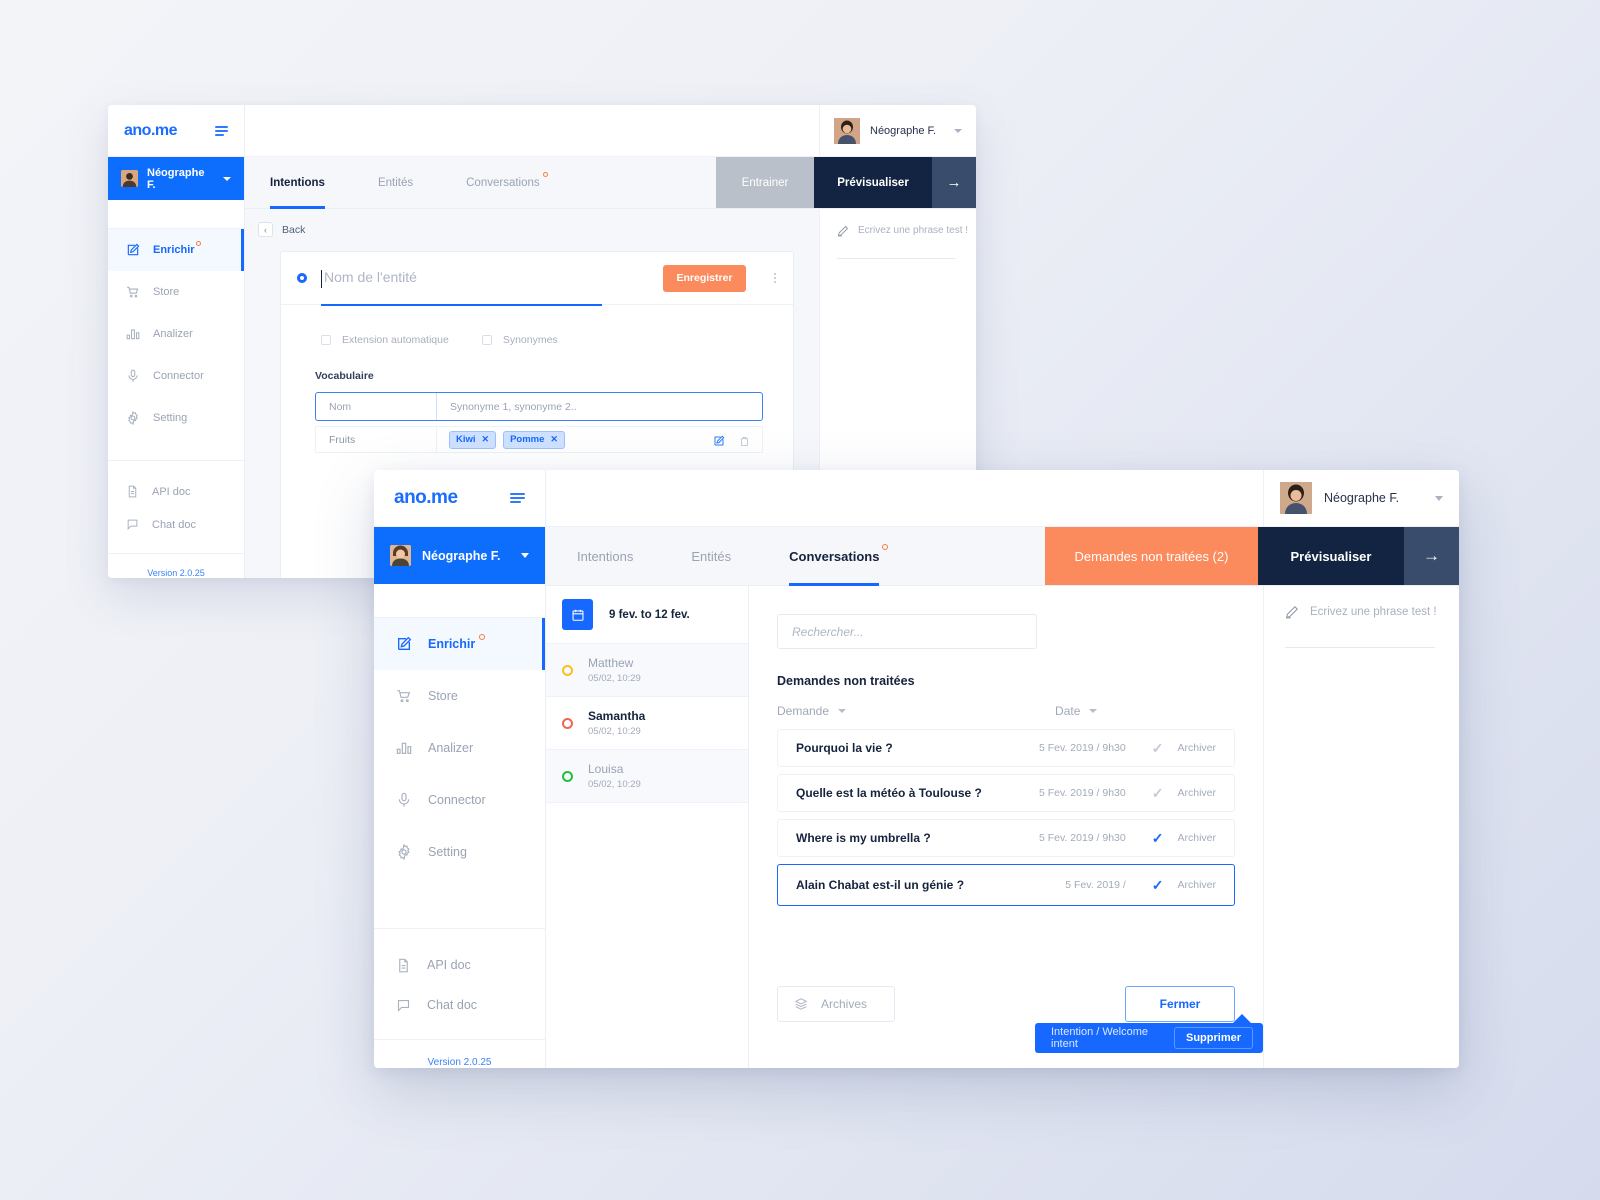 The width and height of the screenshot is (1600, 1200). Describe the element at coordinates (443, 696) in the screenshot. I see `sidebar-item-label: Store` at that location.